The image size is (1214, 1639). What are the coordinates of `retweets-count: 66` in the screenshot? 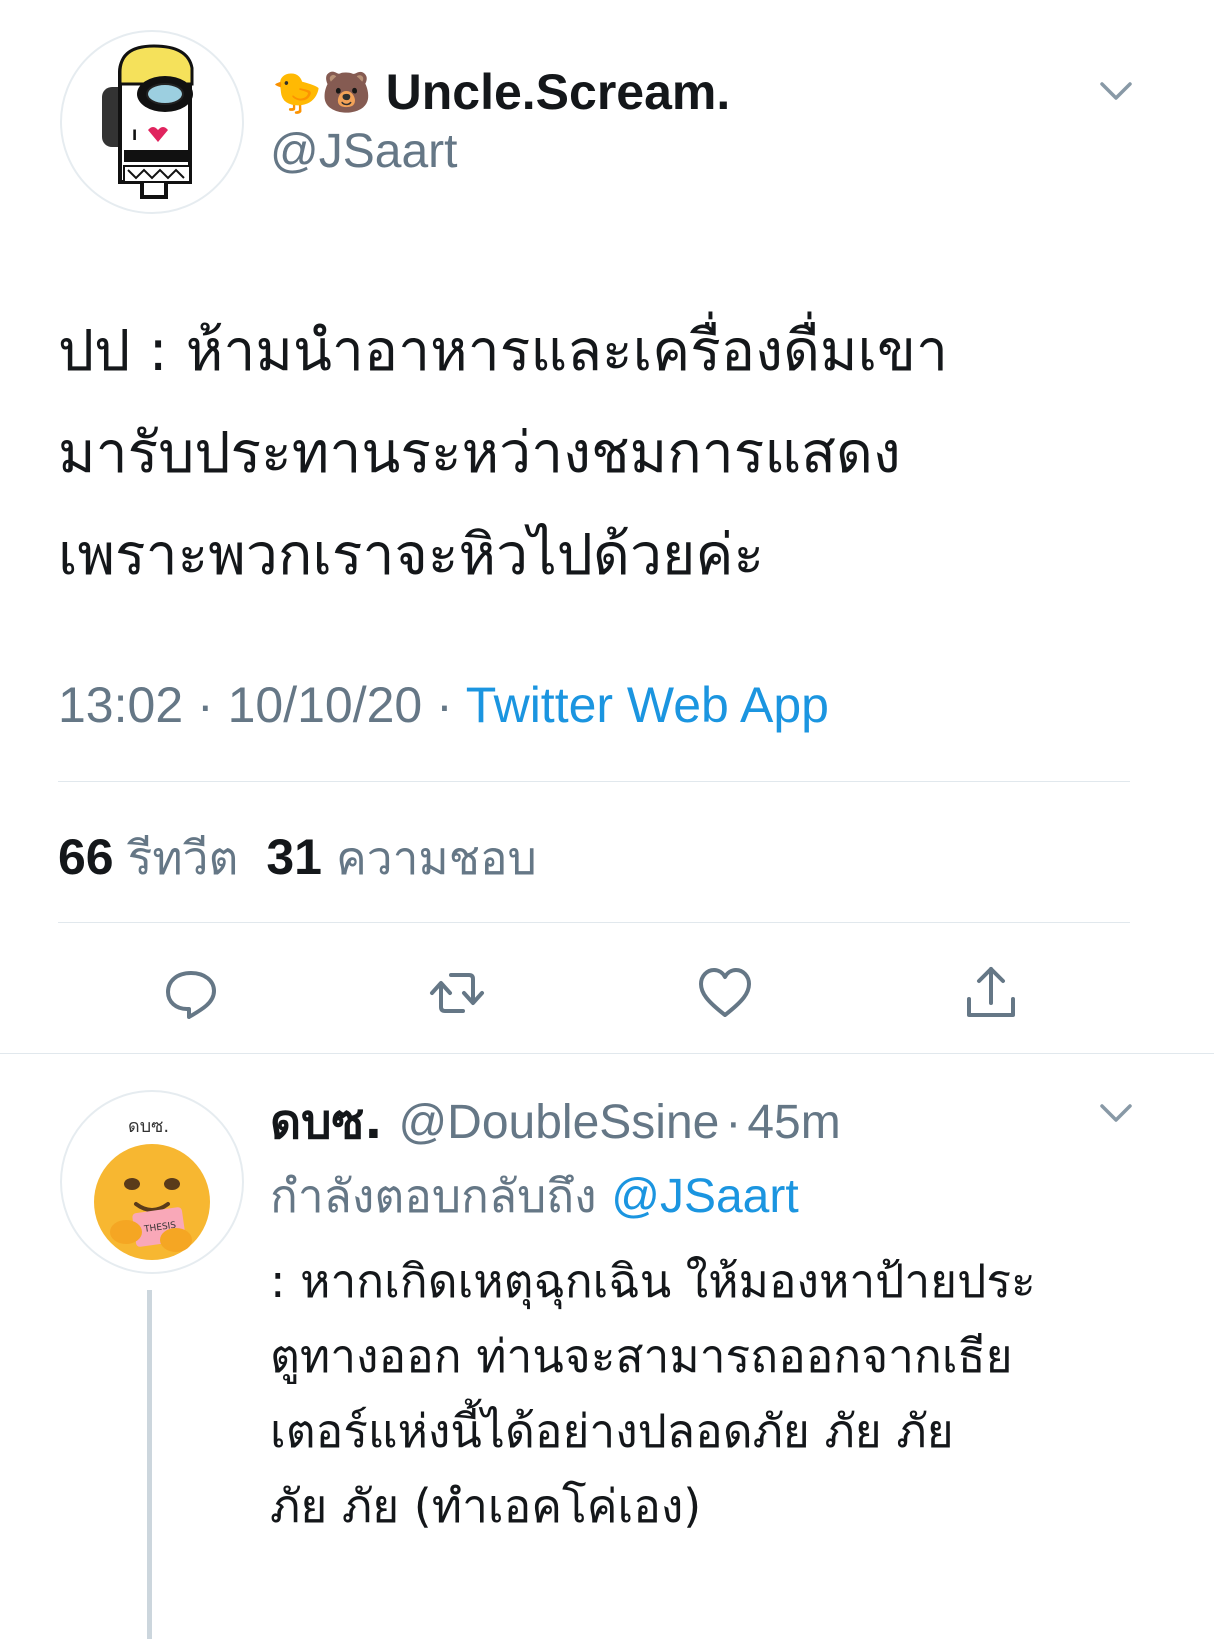 It's located at (86, 857).